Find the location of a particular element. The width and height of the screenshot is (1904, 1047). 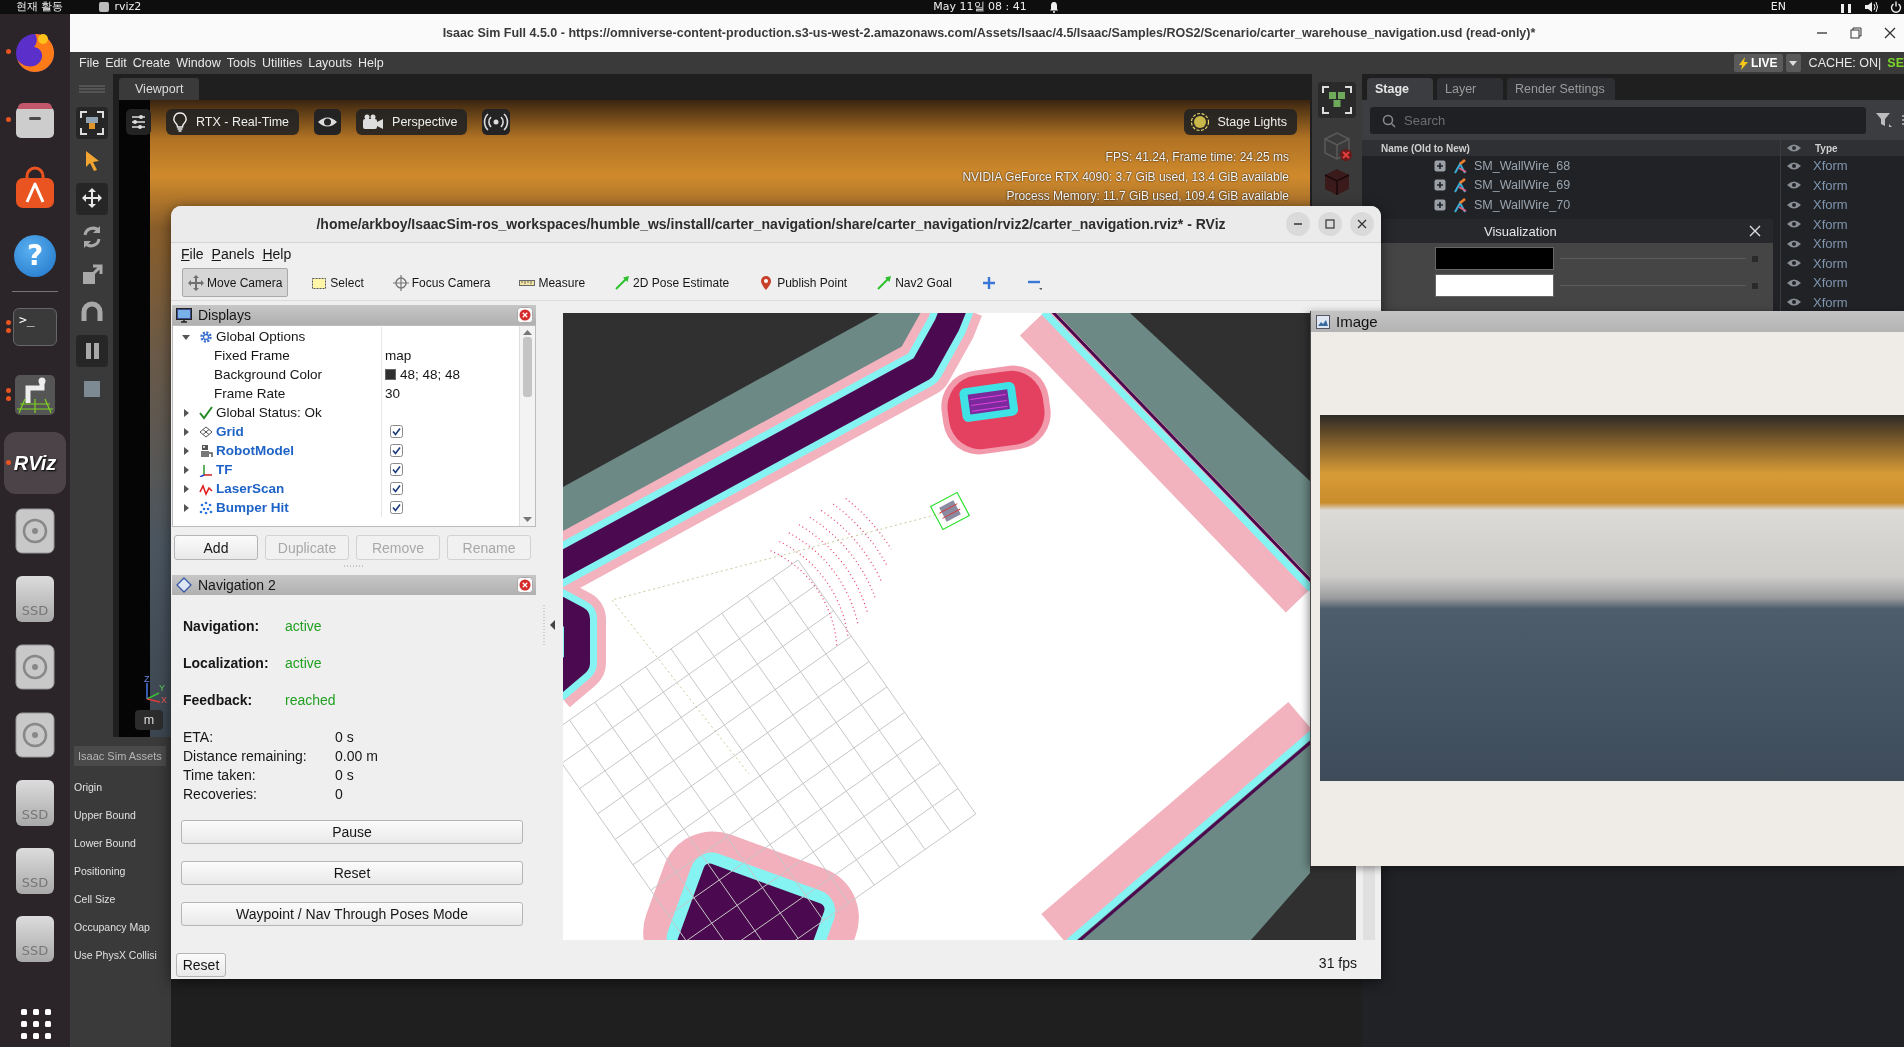

grip-handle-icon is located at coordinates (91, 89).